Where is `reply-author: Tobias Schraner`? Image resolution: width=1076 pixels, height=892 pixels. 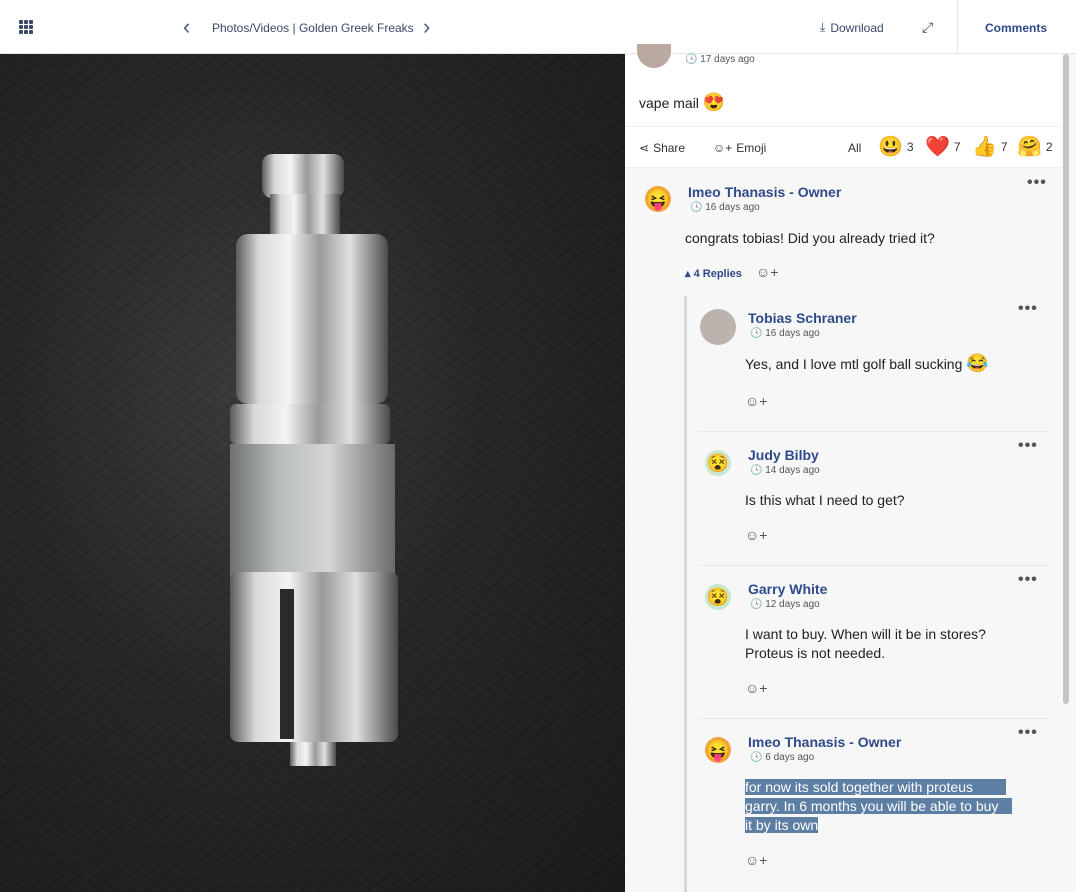
reply-author: Tobias Schraner is located at coordinates (802, 318).